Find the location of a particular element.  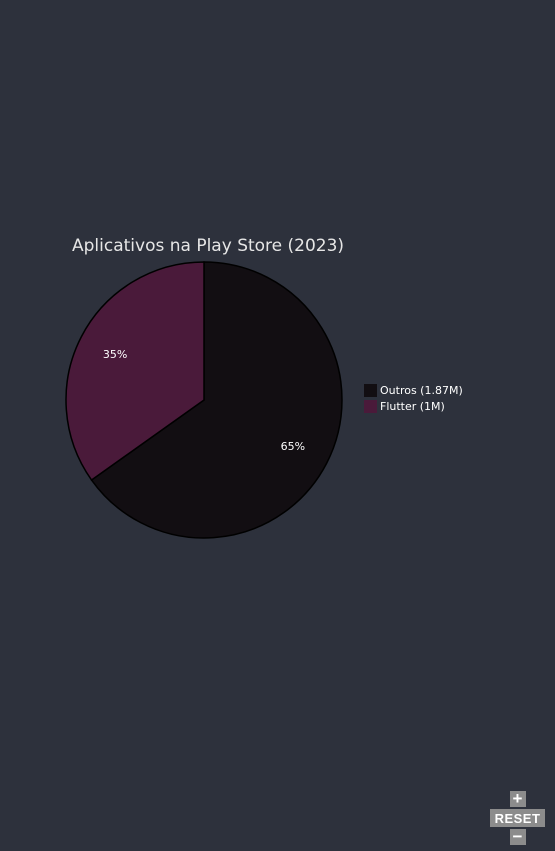

slice-percent-label-1: 35% is located at coordinates (115, 354).